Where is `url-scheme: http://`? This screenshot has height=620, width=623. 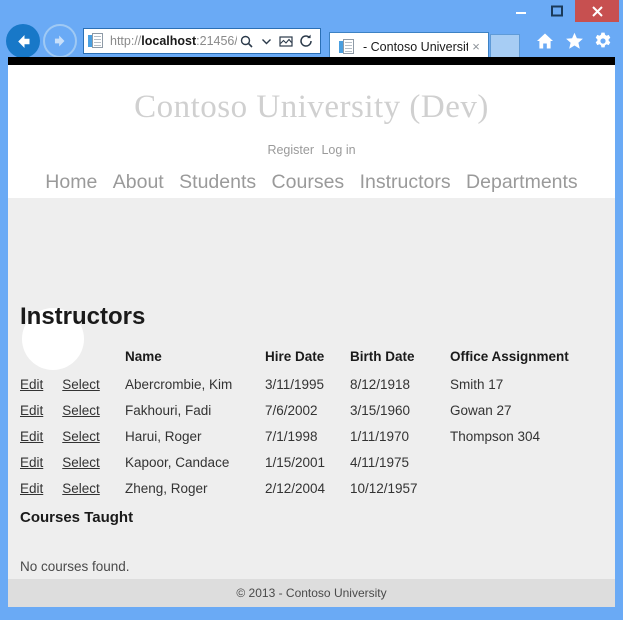 url-scheme: http:// is located at coordinates (126, 41).